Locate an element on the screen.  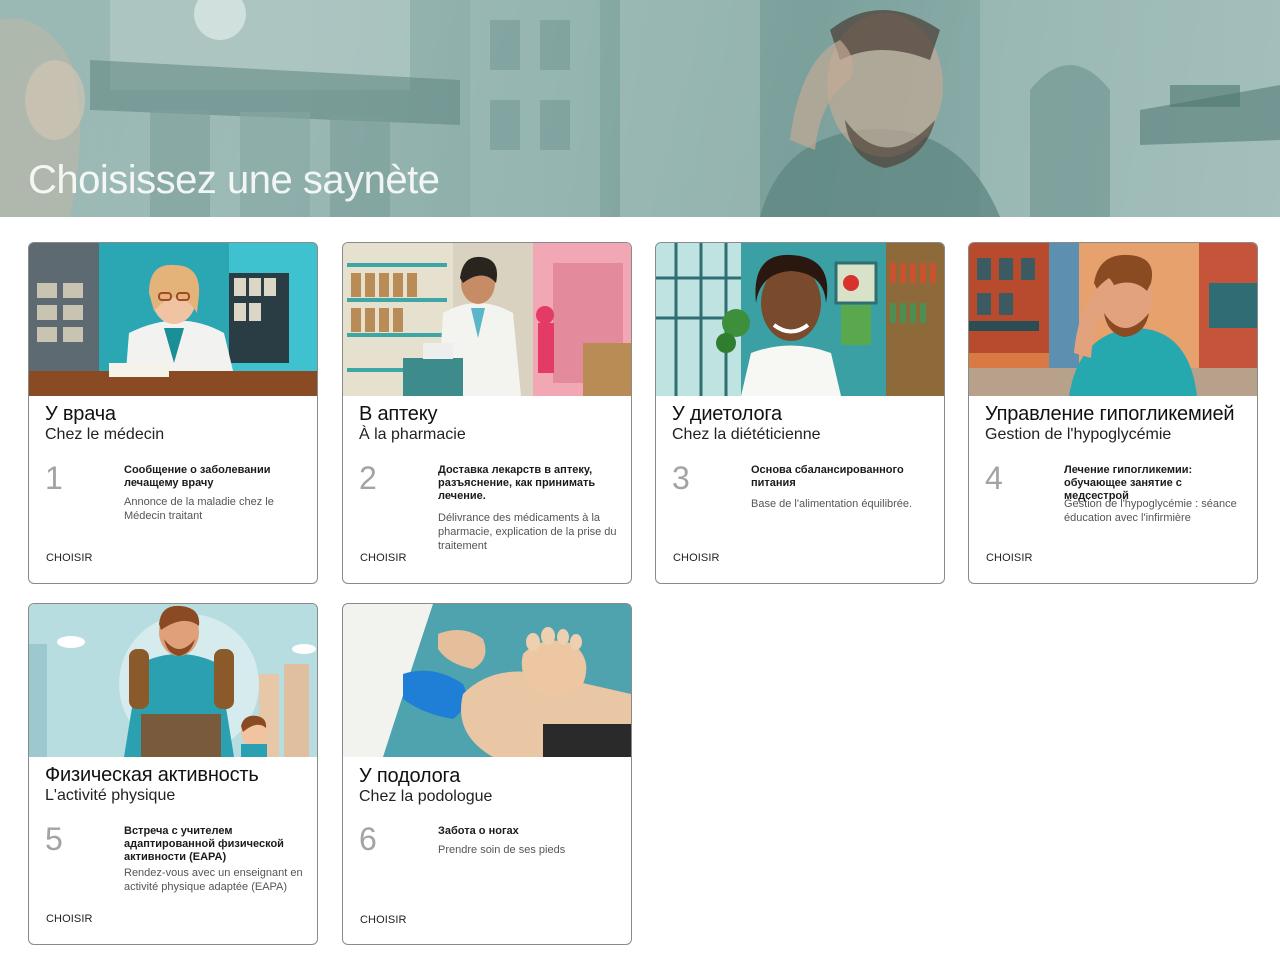
card-subtitle: Gestion de l'hypoglycémie is located at coordinates (1078, 434).